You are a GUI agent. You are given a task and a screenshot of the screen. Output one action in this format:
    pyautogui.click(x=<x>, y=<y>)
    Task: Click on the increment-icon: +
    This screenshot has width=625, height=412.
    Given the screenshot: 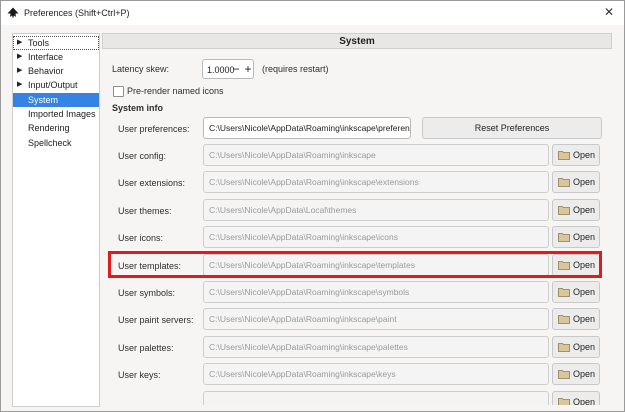 What is the action you would take?
    pyautogui.click(x=248, y=69)
    